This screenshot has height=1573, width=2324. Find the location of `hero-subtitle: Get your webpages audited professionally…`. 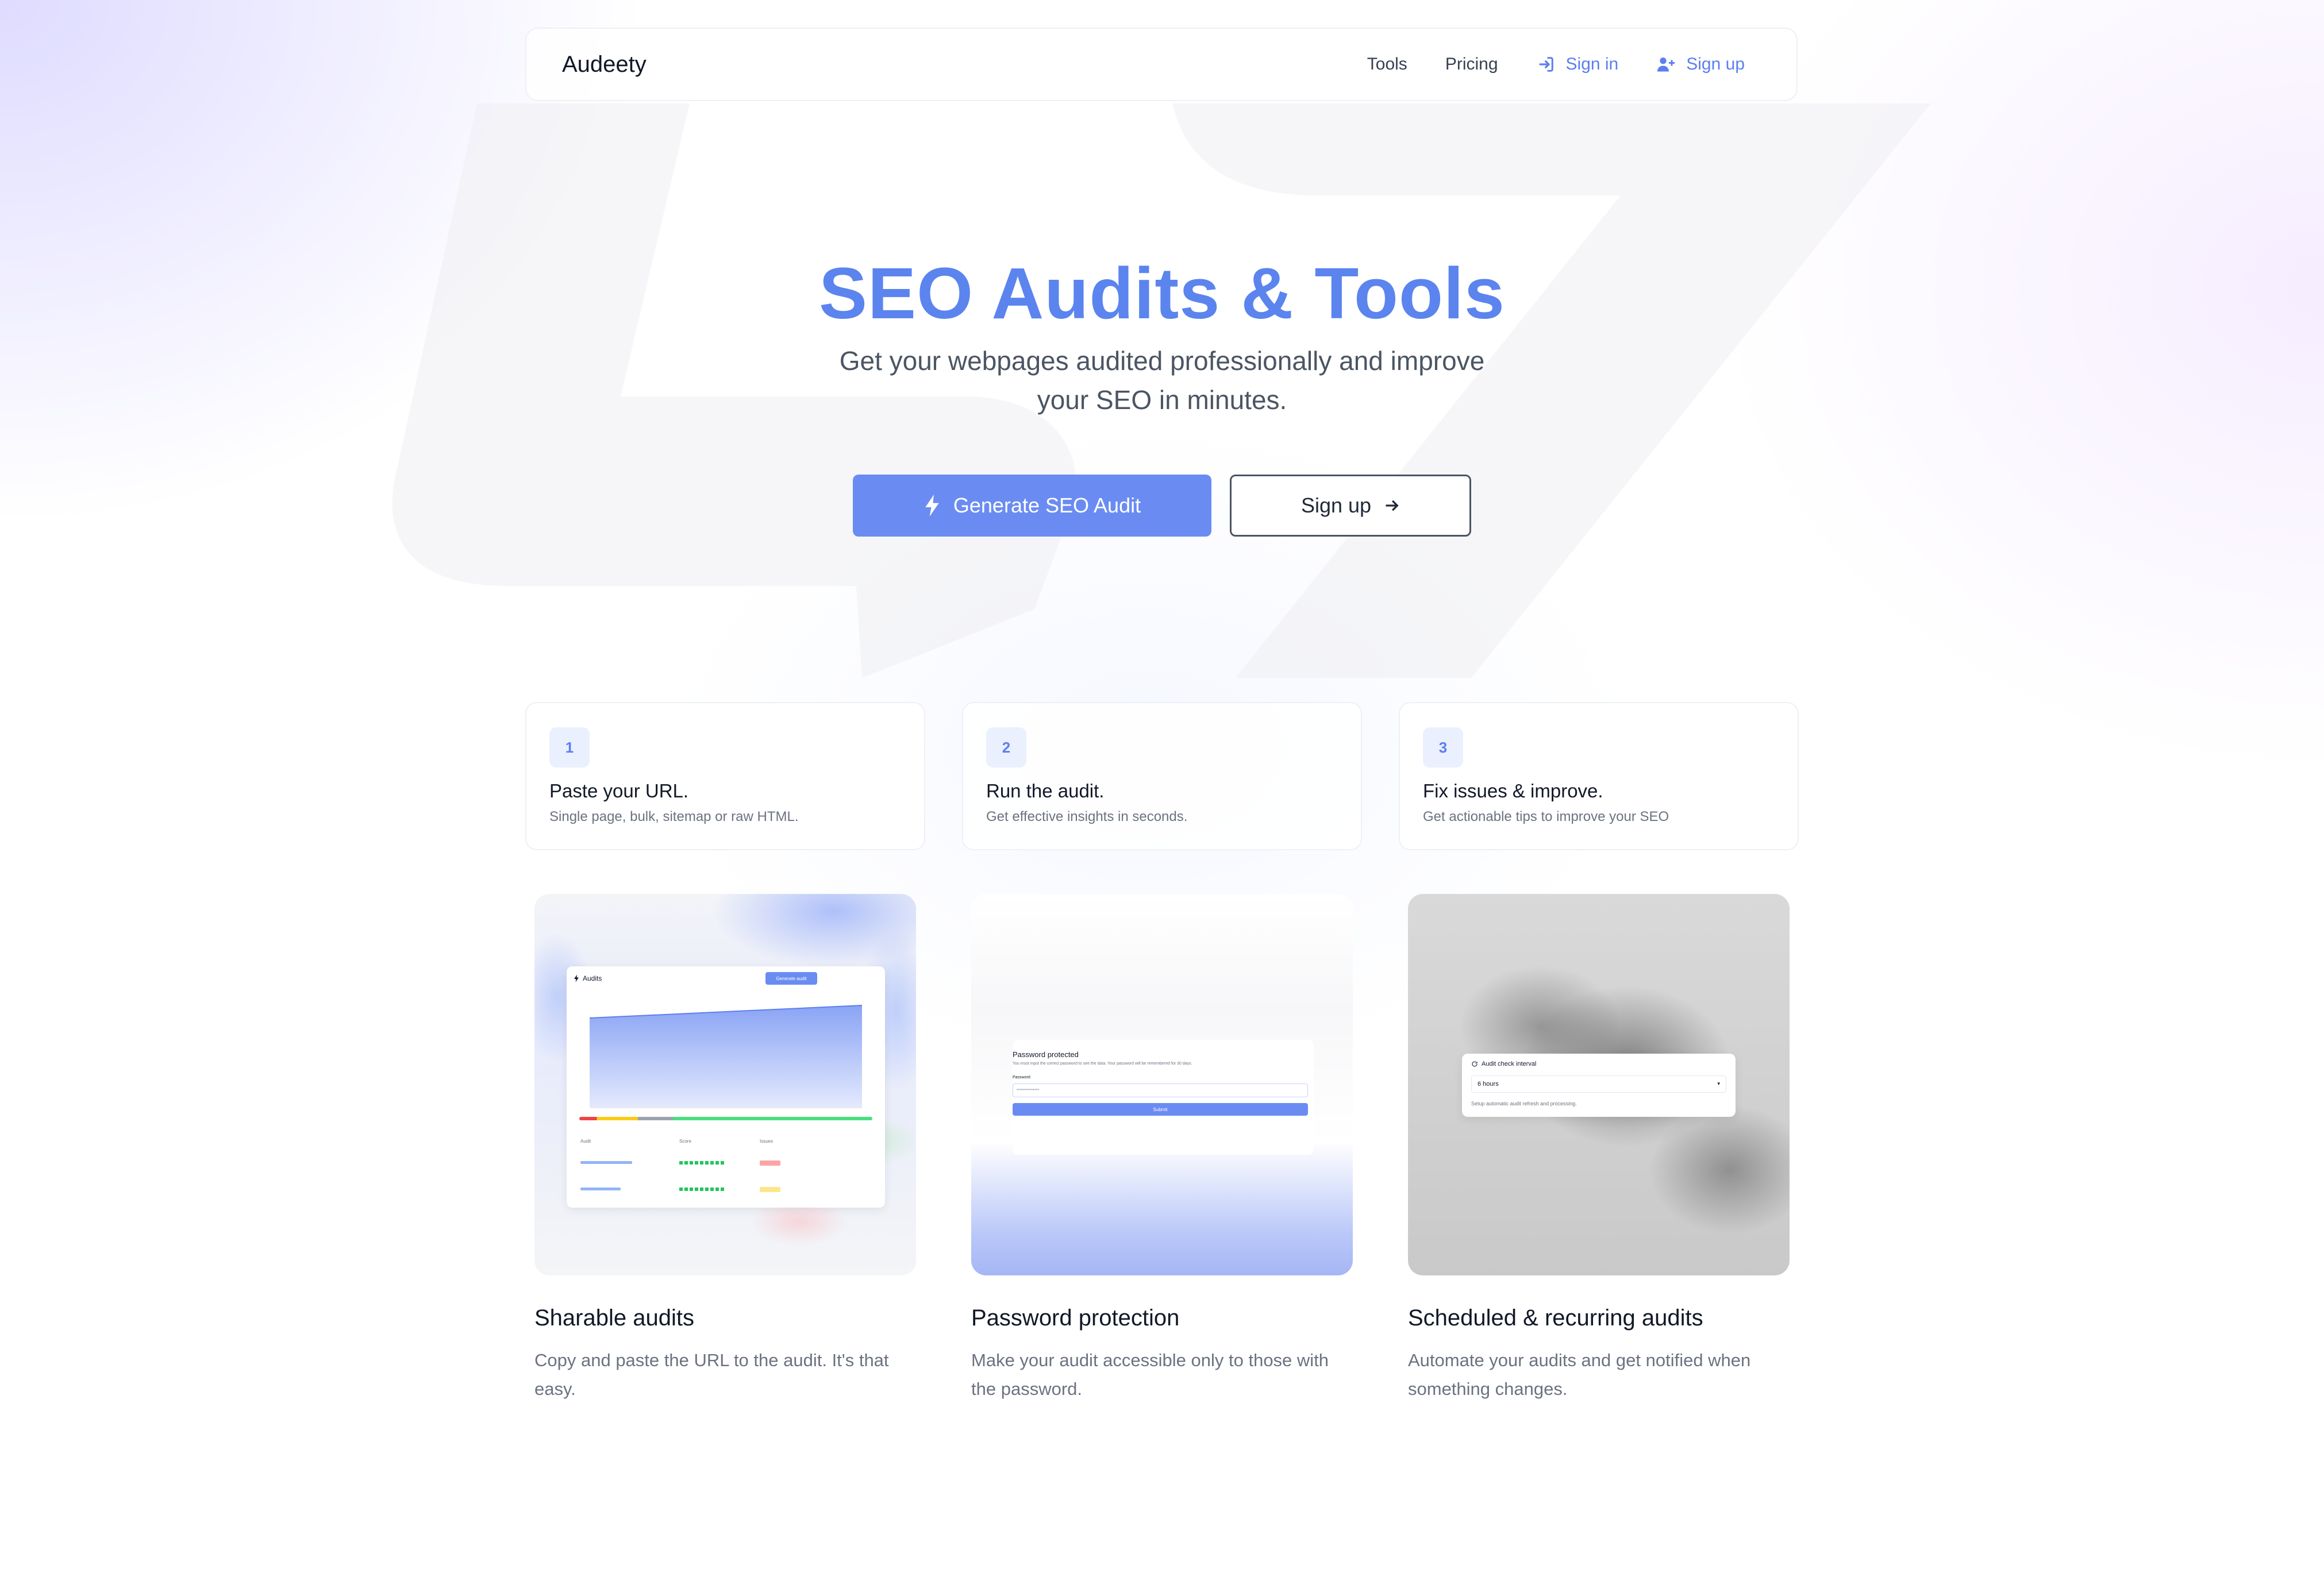

hero-subtitle: Get your webpages audited professionally… is located at coordinates (1162, 380).